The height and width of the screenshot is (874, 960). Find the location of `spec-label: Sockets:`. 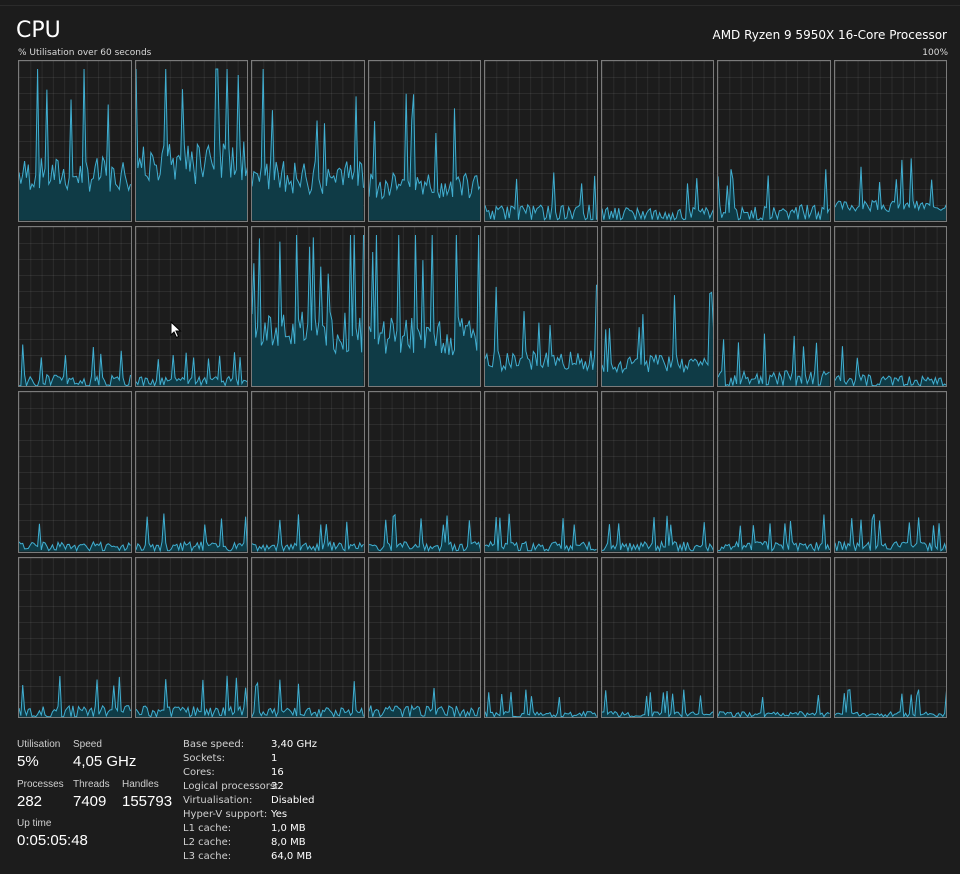

spec-label: Sockets: is located at coordinates (204, 758).